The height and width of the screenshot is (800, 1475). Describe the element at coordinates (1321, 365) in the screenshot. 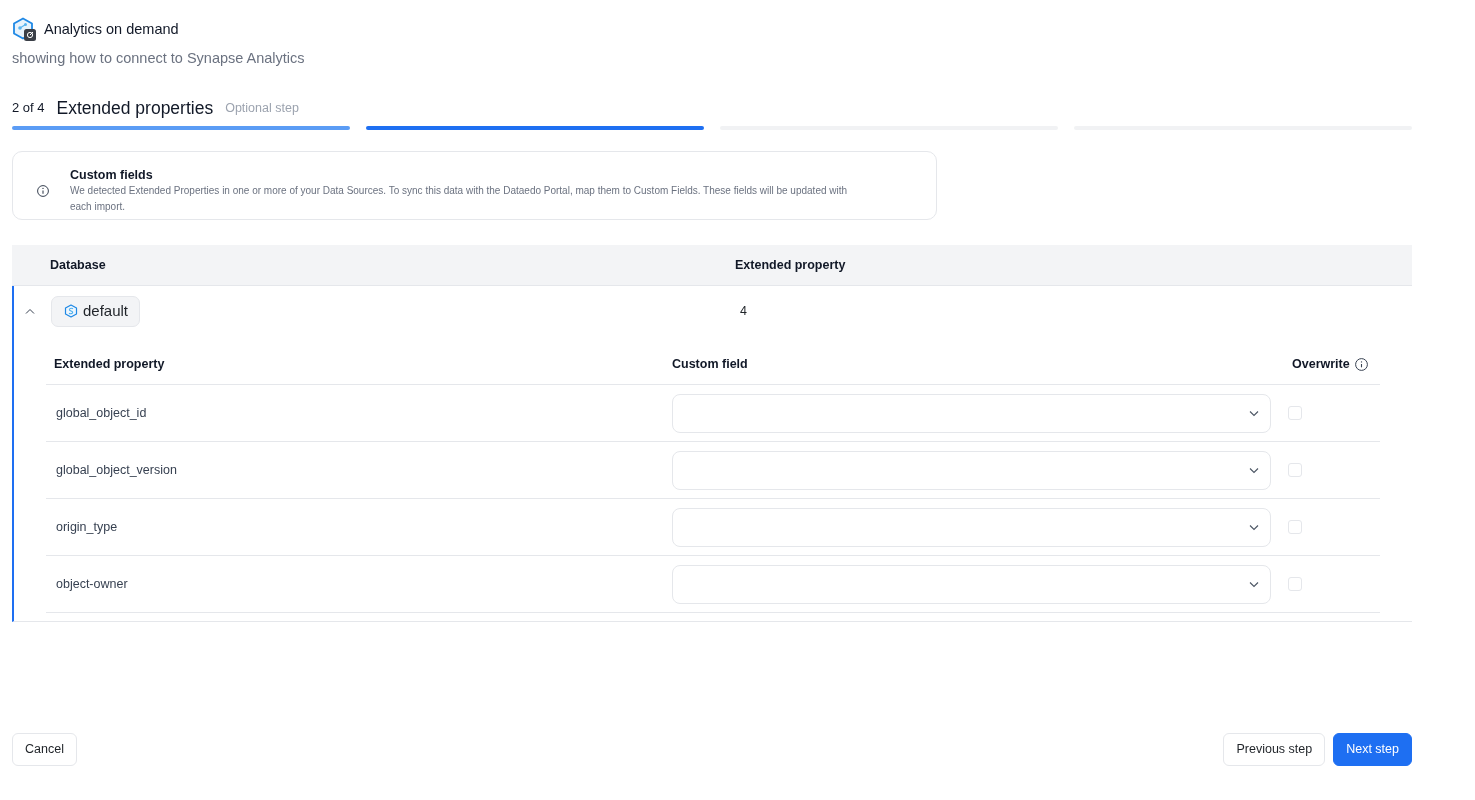

I see `column-header: Overwrite` at that location.